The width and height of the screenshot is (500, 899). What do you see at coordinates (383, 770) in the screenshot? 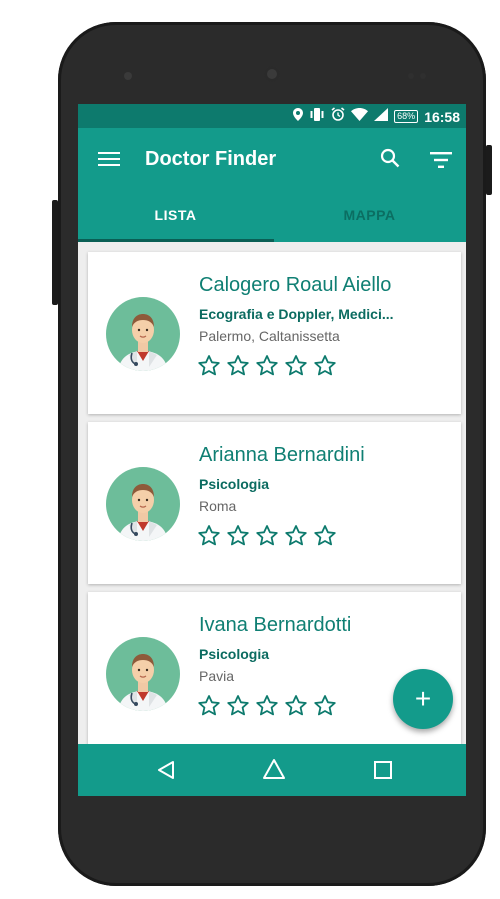
I see `recent-apps-icon` at bounding box center [383, 770].